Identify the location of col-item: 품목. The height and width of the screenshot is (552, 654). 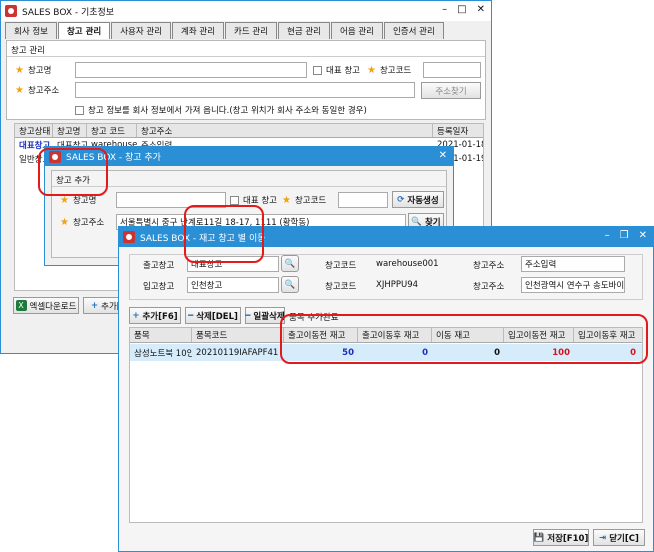
(161, 335).